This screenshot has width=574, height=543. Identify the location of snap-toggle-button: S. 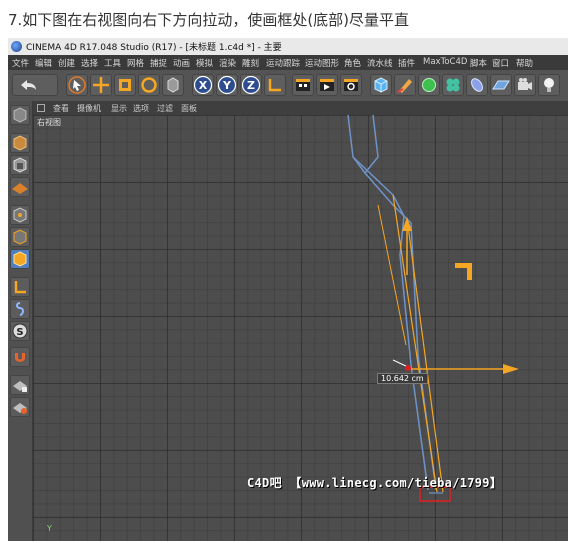
(20, 331).